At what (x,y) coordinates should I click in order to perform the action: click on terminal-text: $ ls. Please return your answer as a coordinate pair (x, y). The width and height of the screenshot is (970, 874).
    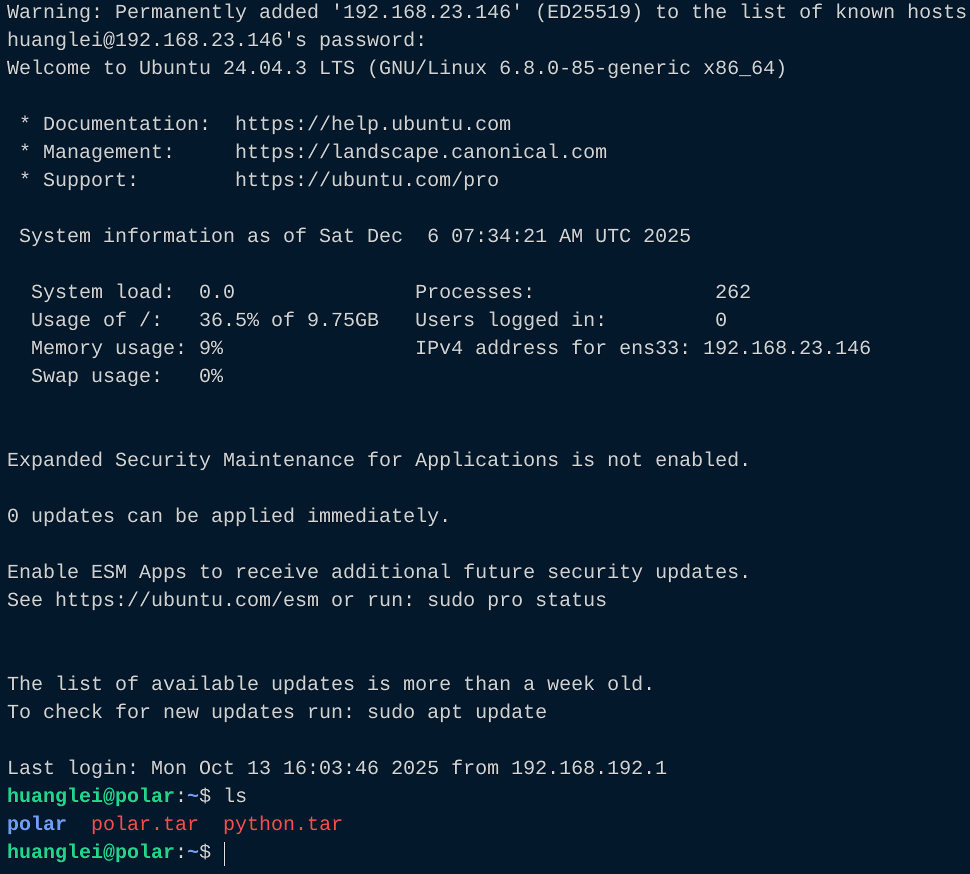
    Looking at the image, I should click on (223, 798).